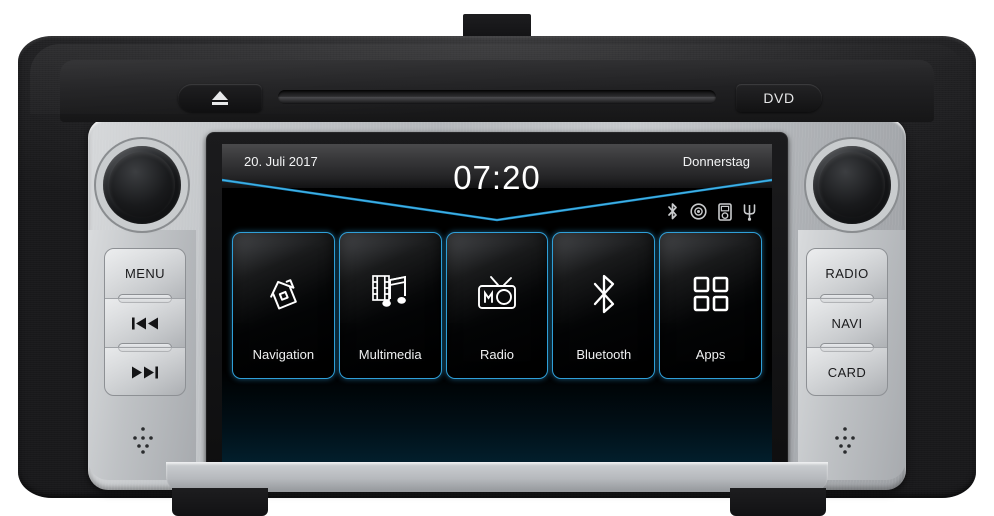  What do you see at coordinates (283, 294) in the screenshot?
I see `navigation-house-icon` at bounding box center [283, 294].